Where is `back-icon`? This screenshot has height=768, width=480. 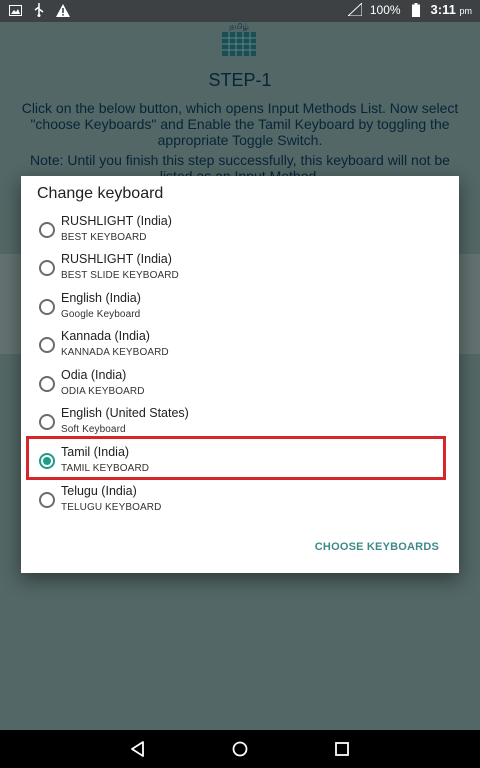 back-icon is located at coordinates (138, 749).